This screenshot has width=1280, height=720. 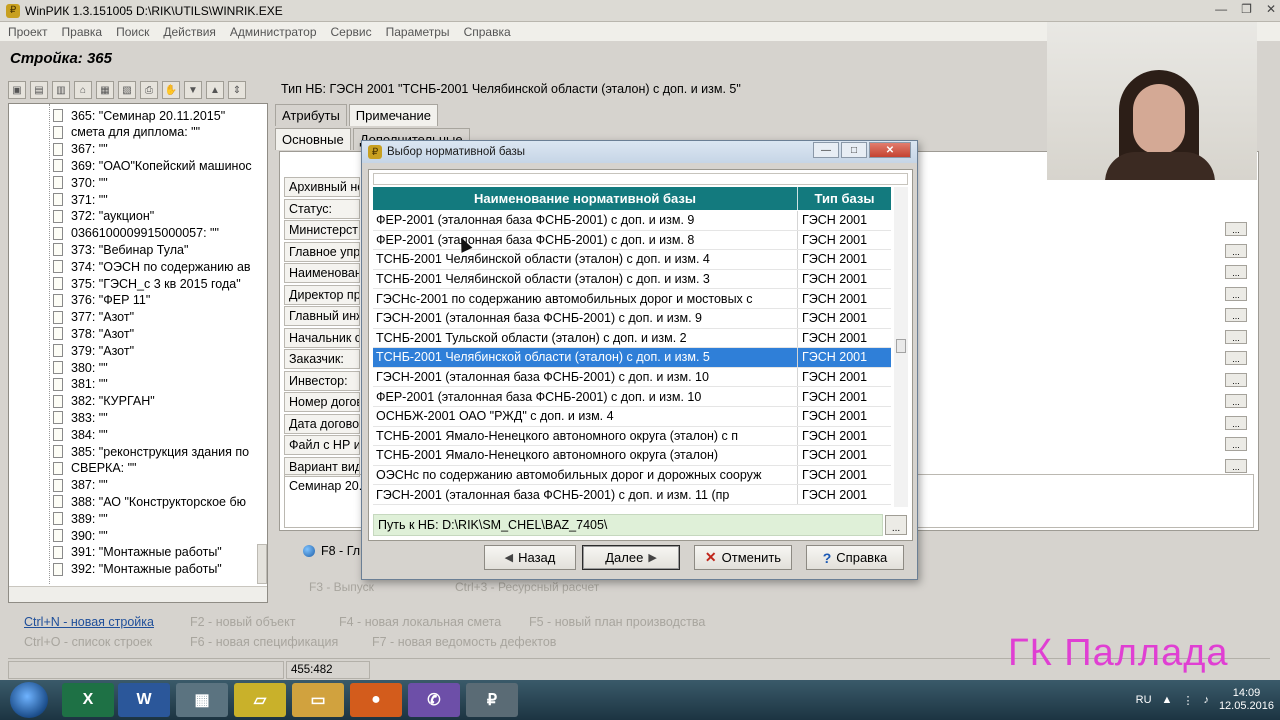 What do you see at coordinates (492, 700) in the screenshot?
I see `winrik-app-icon: ₽` at bounding box center [492, 700].